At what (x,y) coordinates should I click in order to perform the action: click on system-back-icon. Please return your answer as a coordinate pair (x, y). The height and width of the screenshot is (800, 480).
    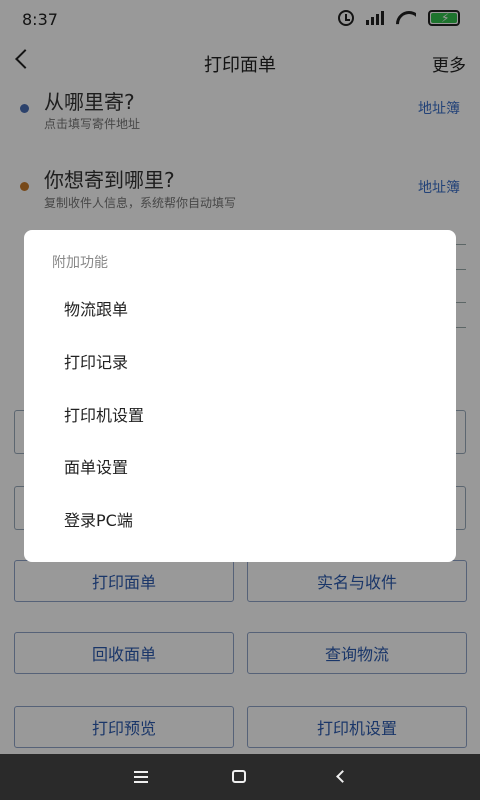
    Looking at the image, I should click on (342, 776).